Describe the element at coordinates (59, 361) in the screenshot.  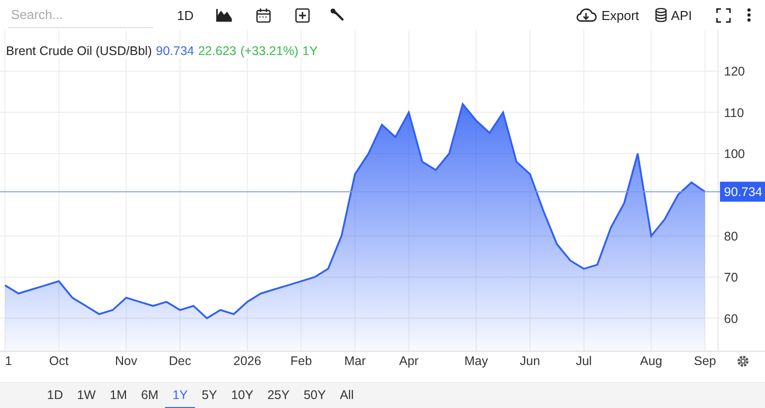
I see `axis-label: Oct` at that location.